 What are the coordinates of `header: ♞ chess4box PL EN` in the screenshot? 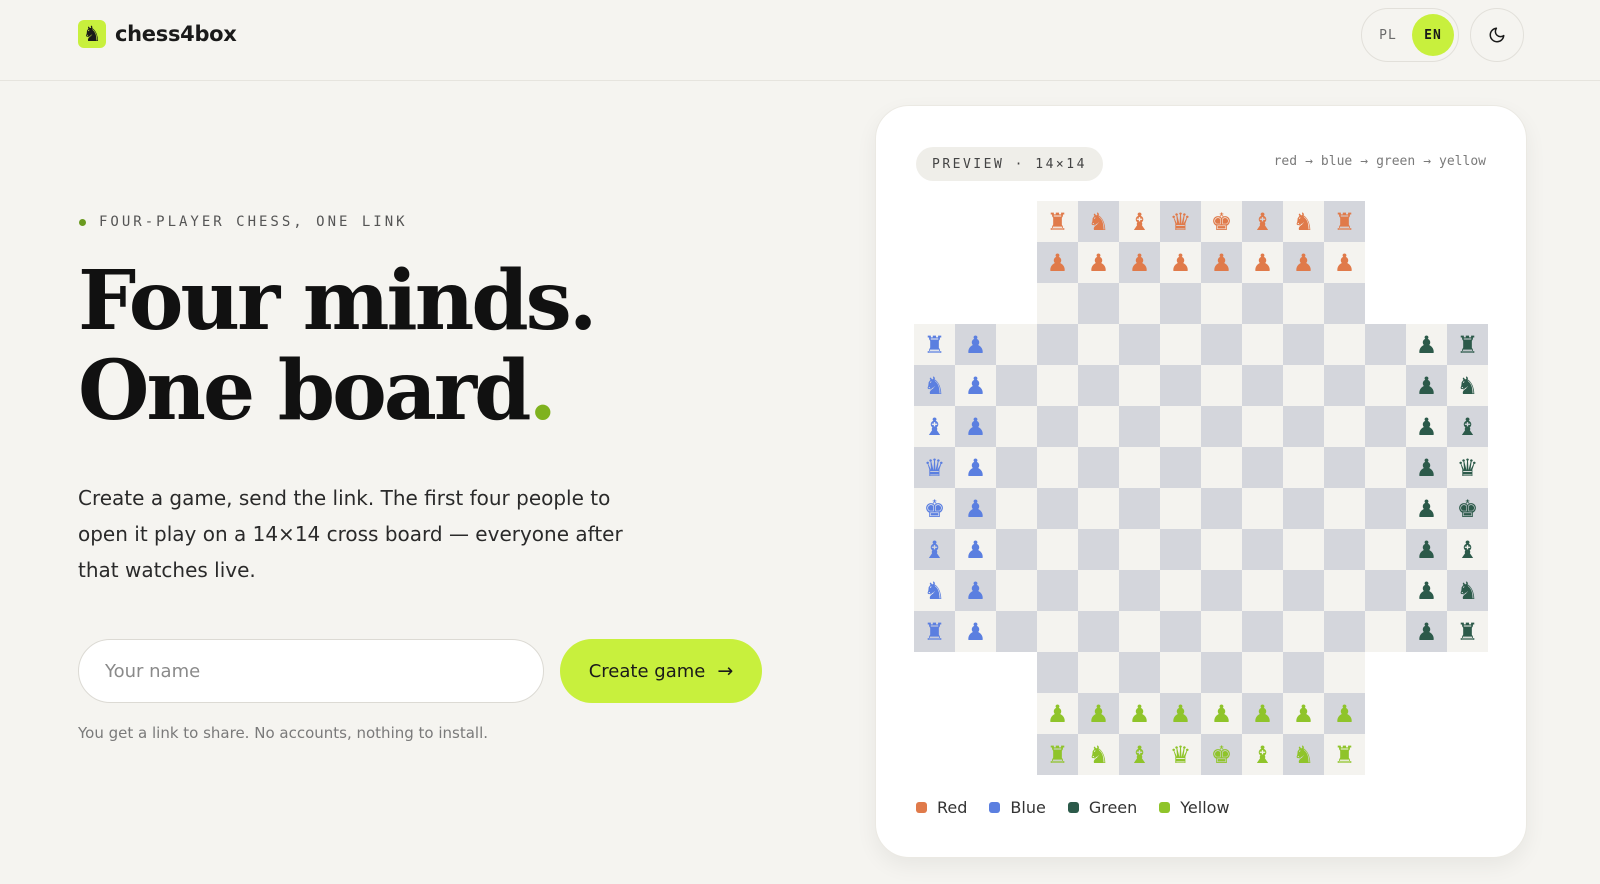 It's located at (800, 40).